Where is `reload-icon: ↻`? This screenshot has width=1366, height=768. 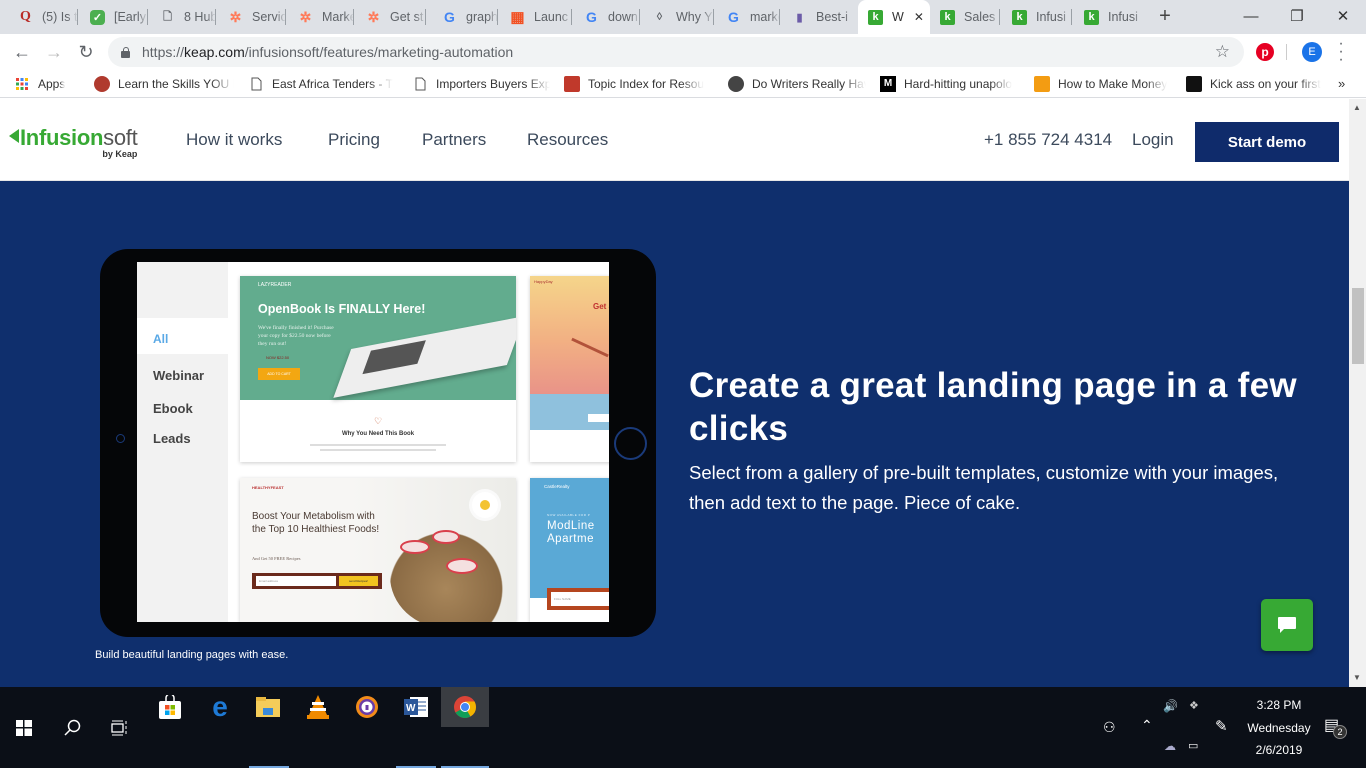
reload-icon: ↻ is located at coordinates (86, 51).